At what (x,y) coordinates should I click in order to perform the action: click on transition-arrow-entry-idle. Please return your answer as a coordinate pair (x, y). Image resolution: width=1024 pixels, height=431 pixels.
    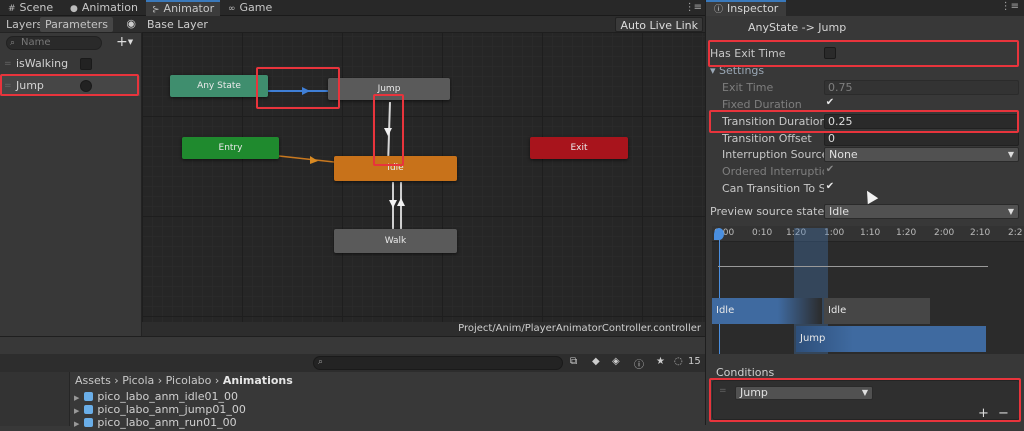
    Looking at the image, I should click on (306, 159).